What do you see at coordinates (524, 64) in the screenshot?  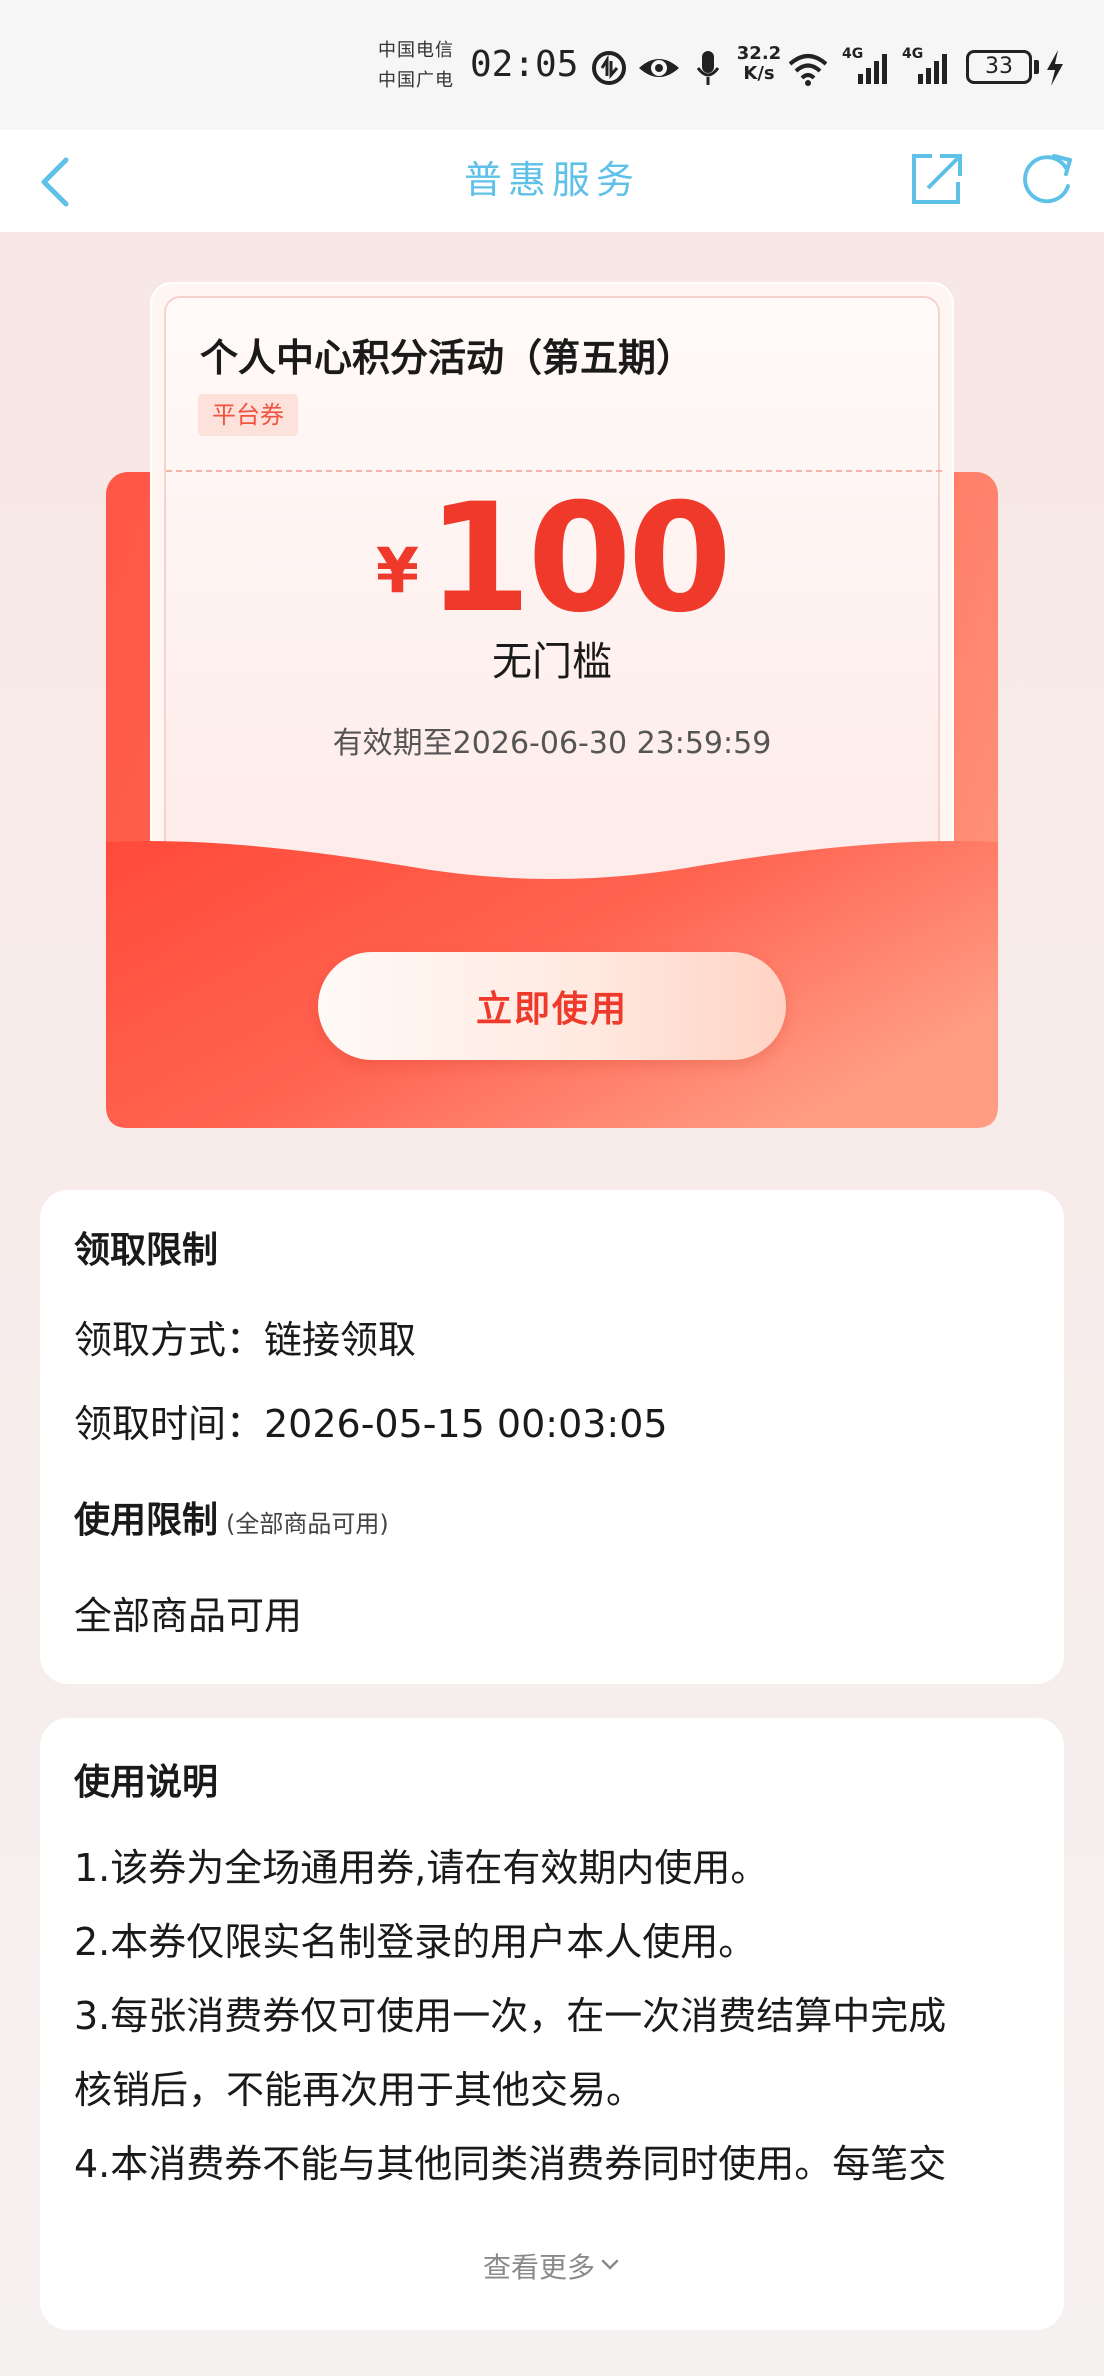 I see `status-time: 02:05` at bounding box center [524, 64].